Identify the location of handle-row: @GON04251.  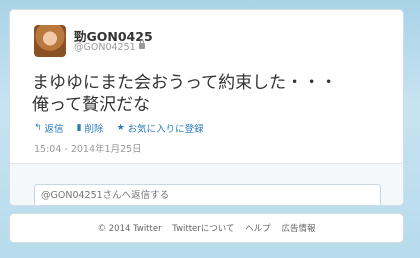
(109, 46).